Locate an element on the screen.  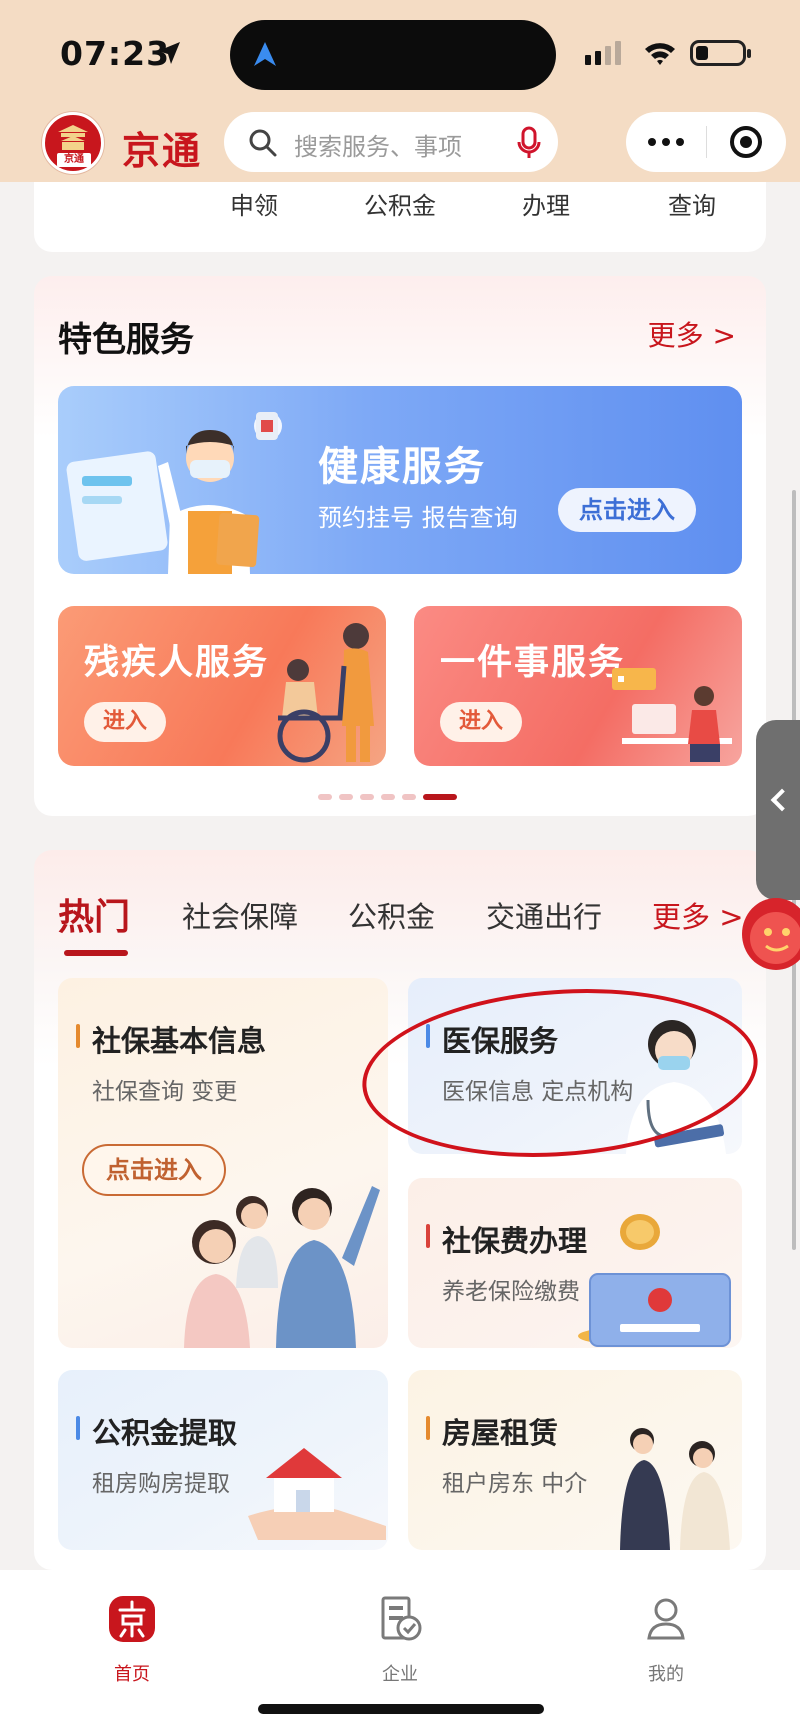
more-options-icon is located at coordinates (666, 142).